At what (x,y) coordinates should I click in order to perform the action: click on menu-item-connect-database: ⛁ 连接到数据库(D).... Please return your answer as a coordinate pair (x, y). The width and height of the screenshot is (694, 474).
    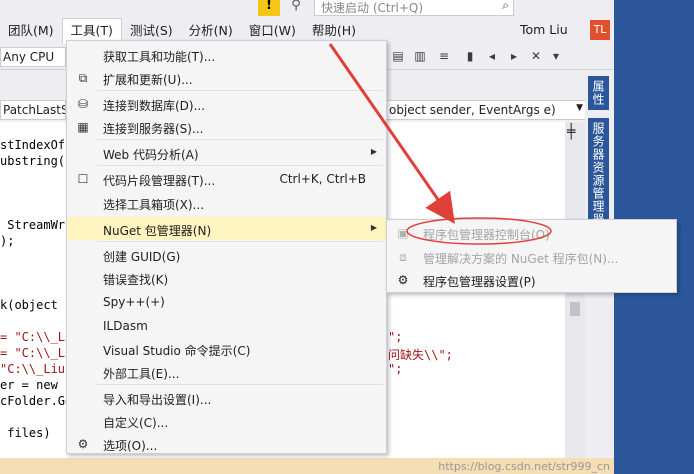
    Looking at the image, I should click on (226, 103).